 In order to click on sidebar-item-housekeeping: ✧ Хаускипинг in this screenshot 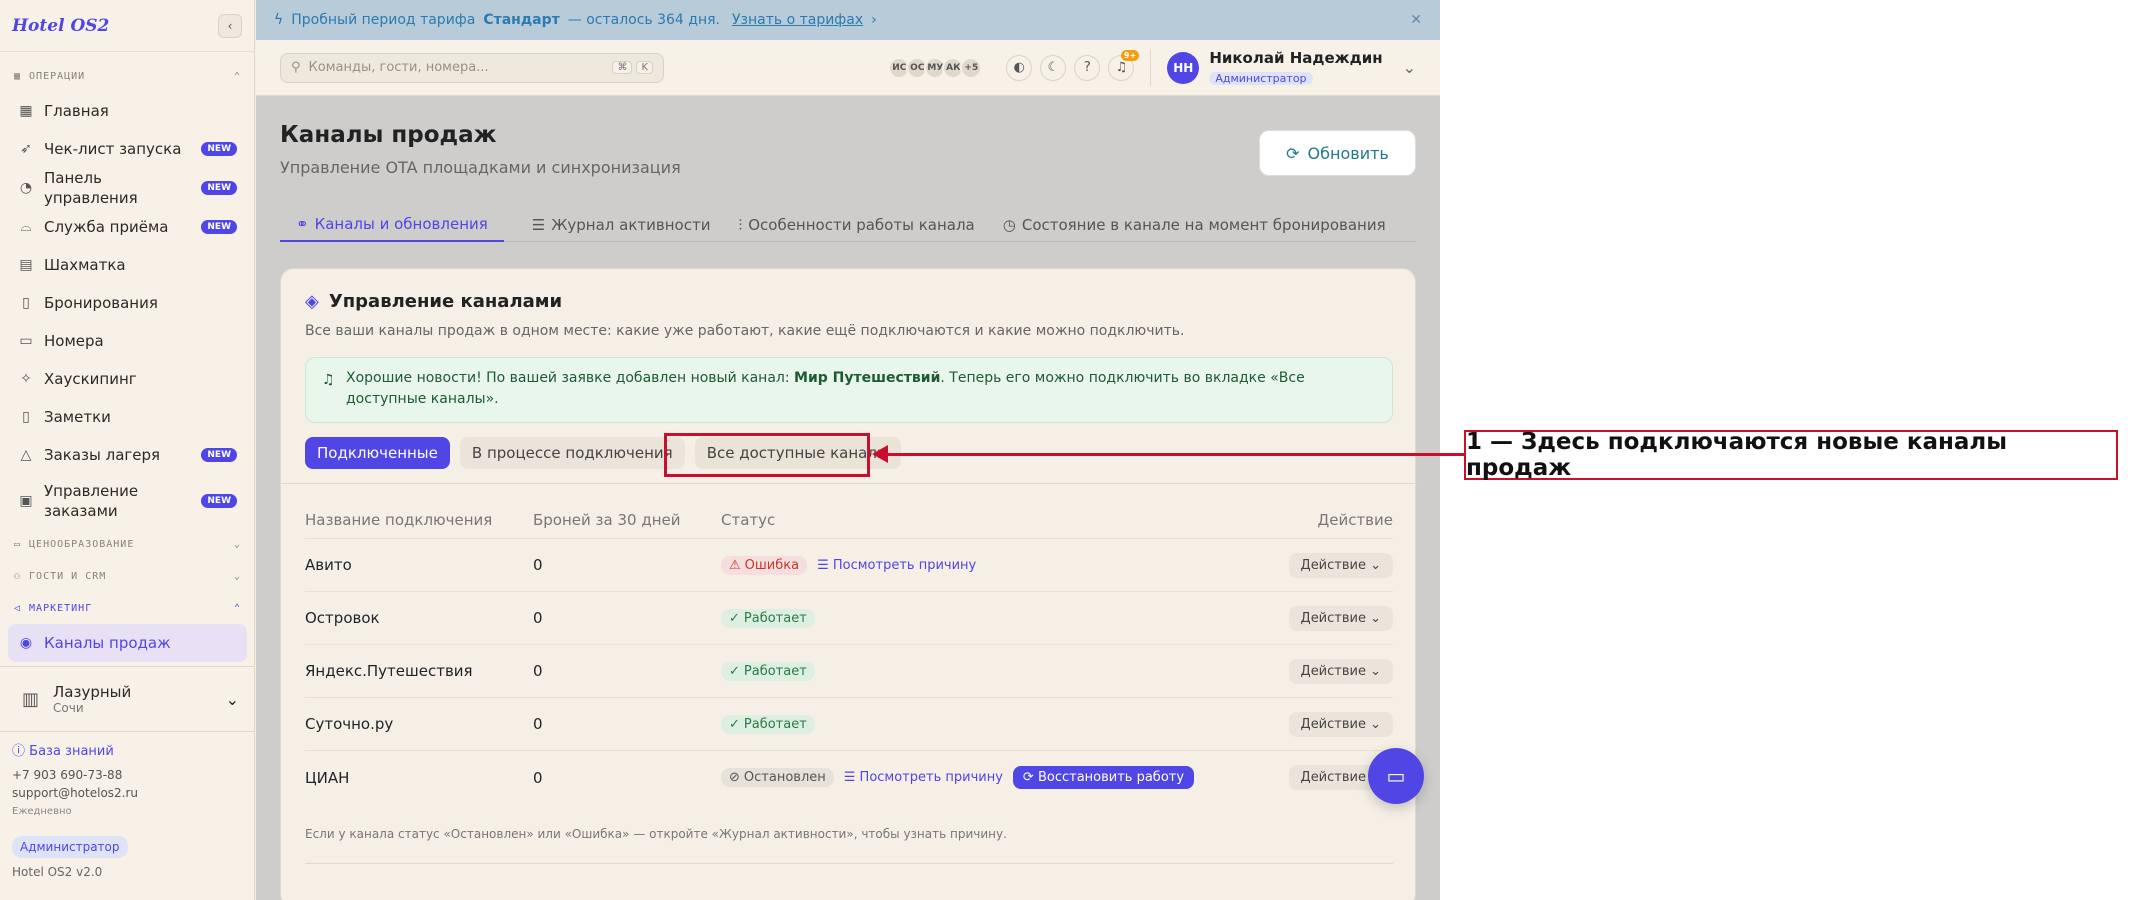, I will do `click(127, 379)`.